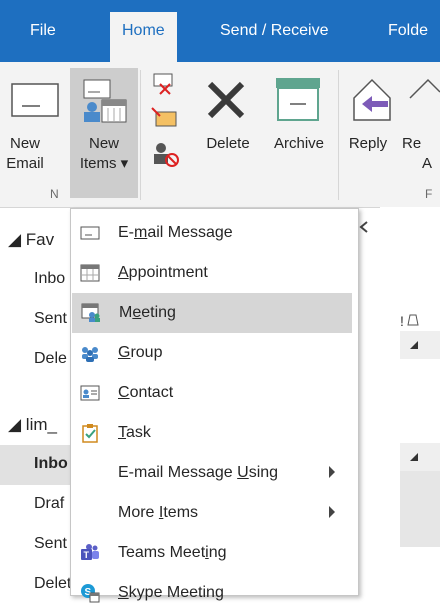 This screenshot has height=613, width=440. What do you see at coordinates (214, 593) in the screenshot?
I see `menu-item-skype-meeting: S Skype Meeting` at bounding box center [214, 593].